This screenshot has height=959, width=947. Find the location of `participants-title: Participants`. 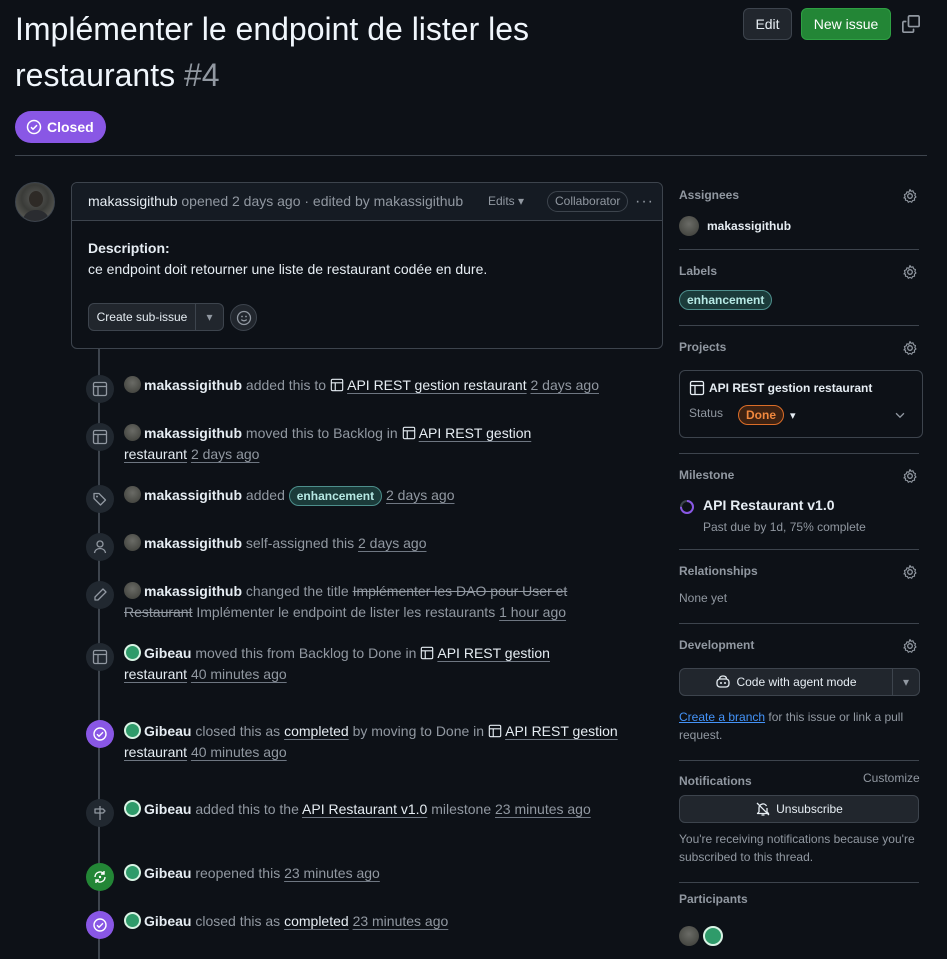

participants-title: Participants is located at coordinates (713, 899).